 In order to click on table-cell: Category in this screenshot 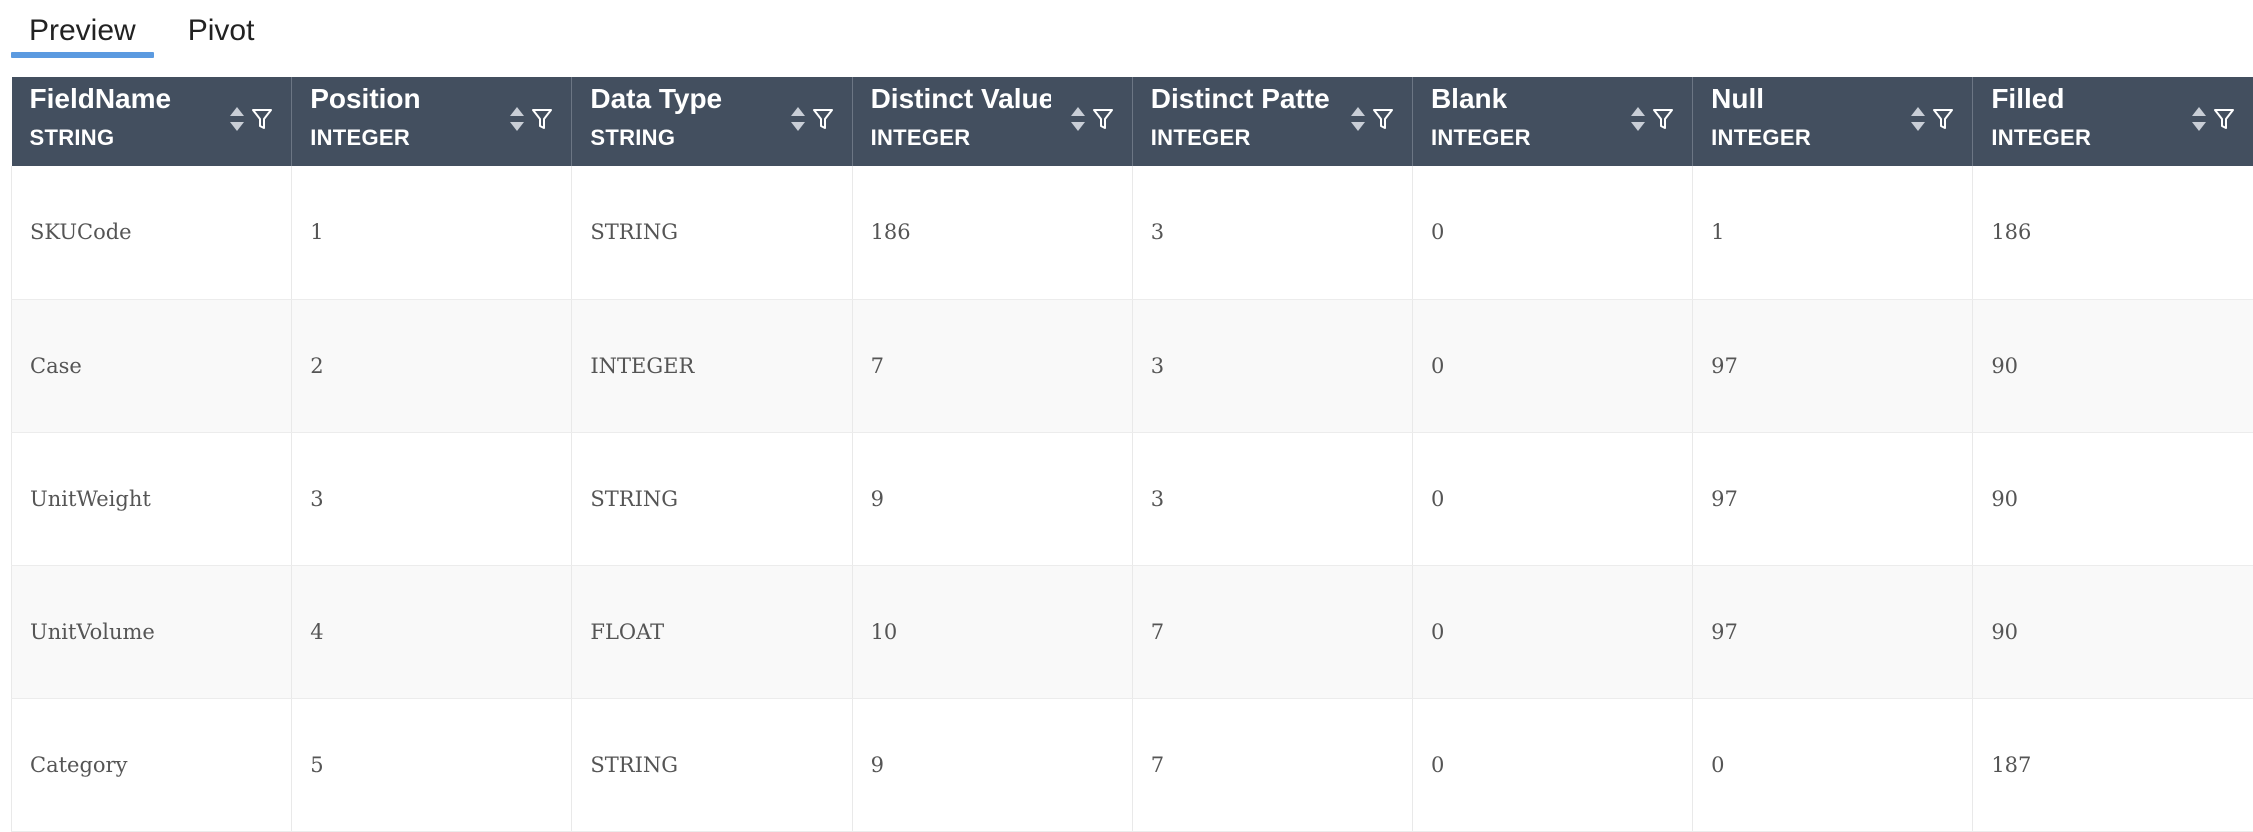, I will do `click(152, 764)`.